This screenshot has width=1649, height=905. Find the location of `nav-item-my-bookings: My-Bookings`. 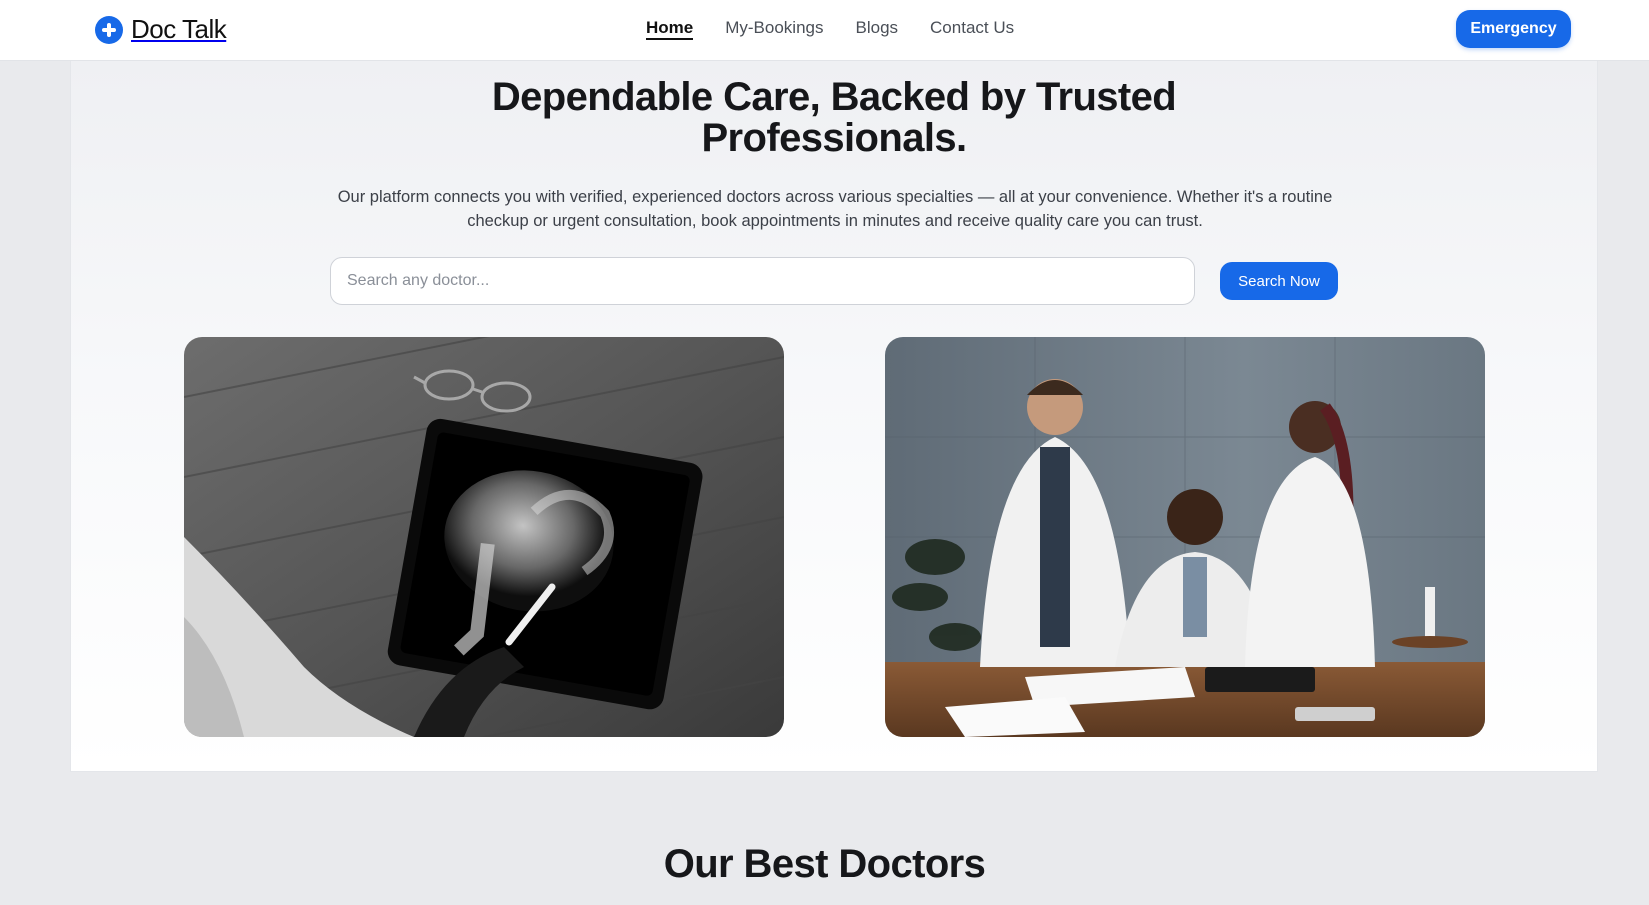

nav-item-my-bookings: My-Bookings is located at coordinates (774, 28).